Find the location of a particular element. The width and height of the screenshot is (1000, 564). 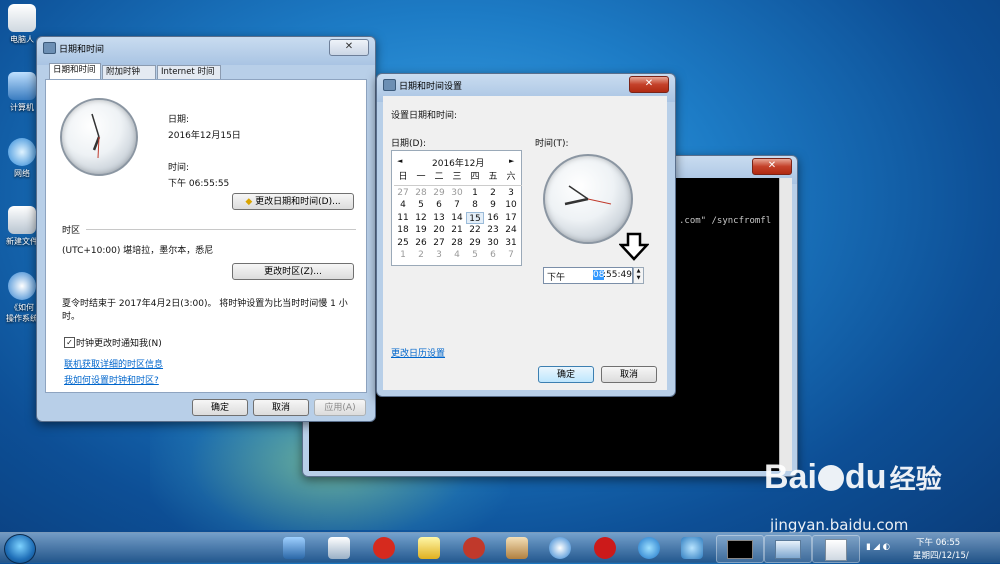

notify-checkbox-label: 时钟更改时通知我(N) is located at coordinates (119, 342).